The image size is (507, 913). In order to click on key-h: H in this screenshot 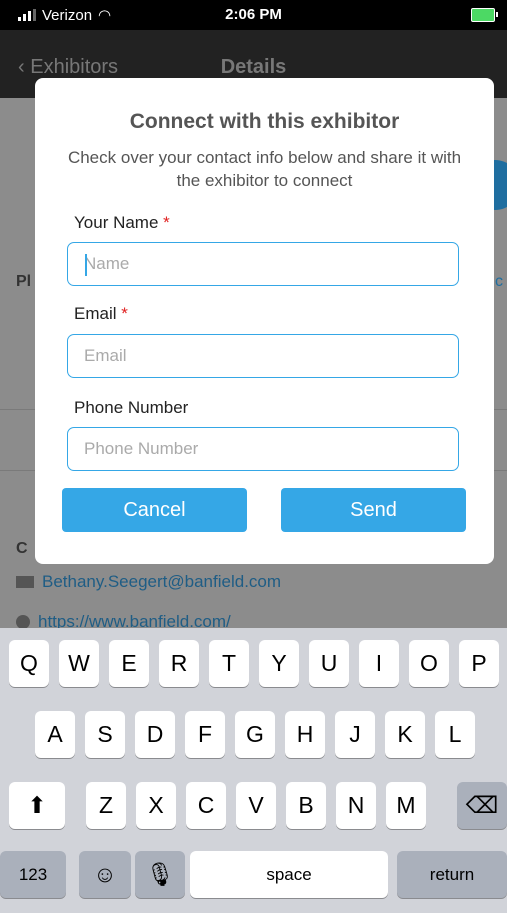, I will do `click(305, 734)`.